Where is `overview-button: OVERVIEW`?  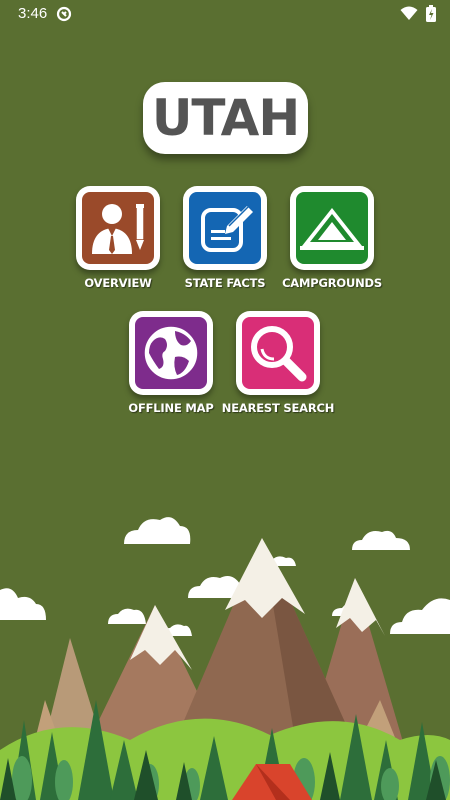
overview-button: OVERVIEW is located at coordinates (118, 238).